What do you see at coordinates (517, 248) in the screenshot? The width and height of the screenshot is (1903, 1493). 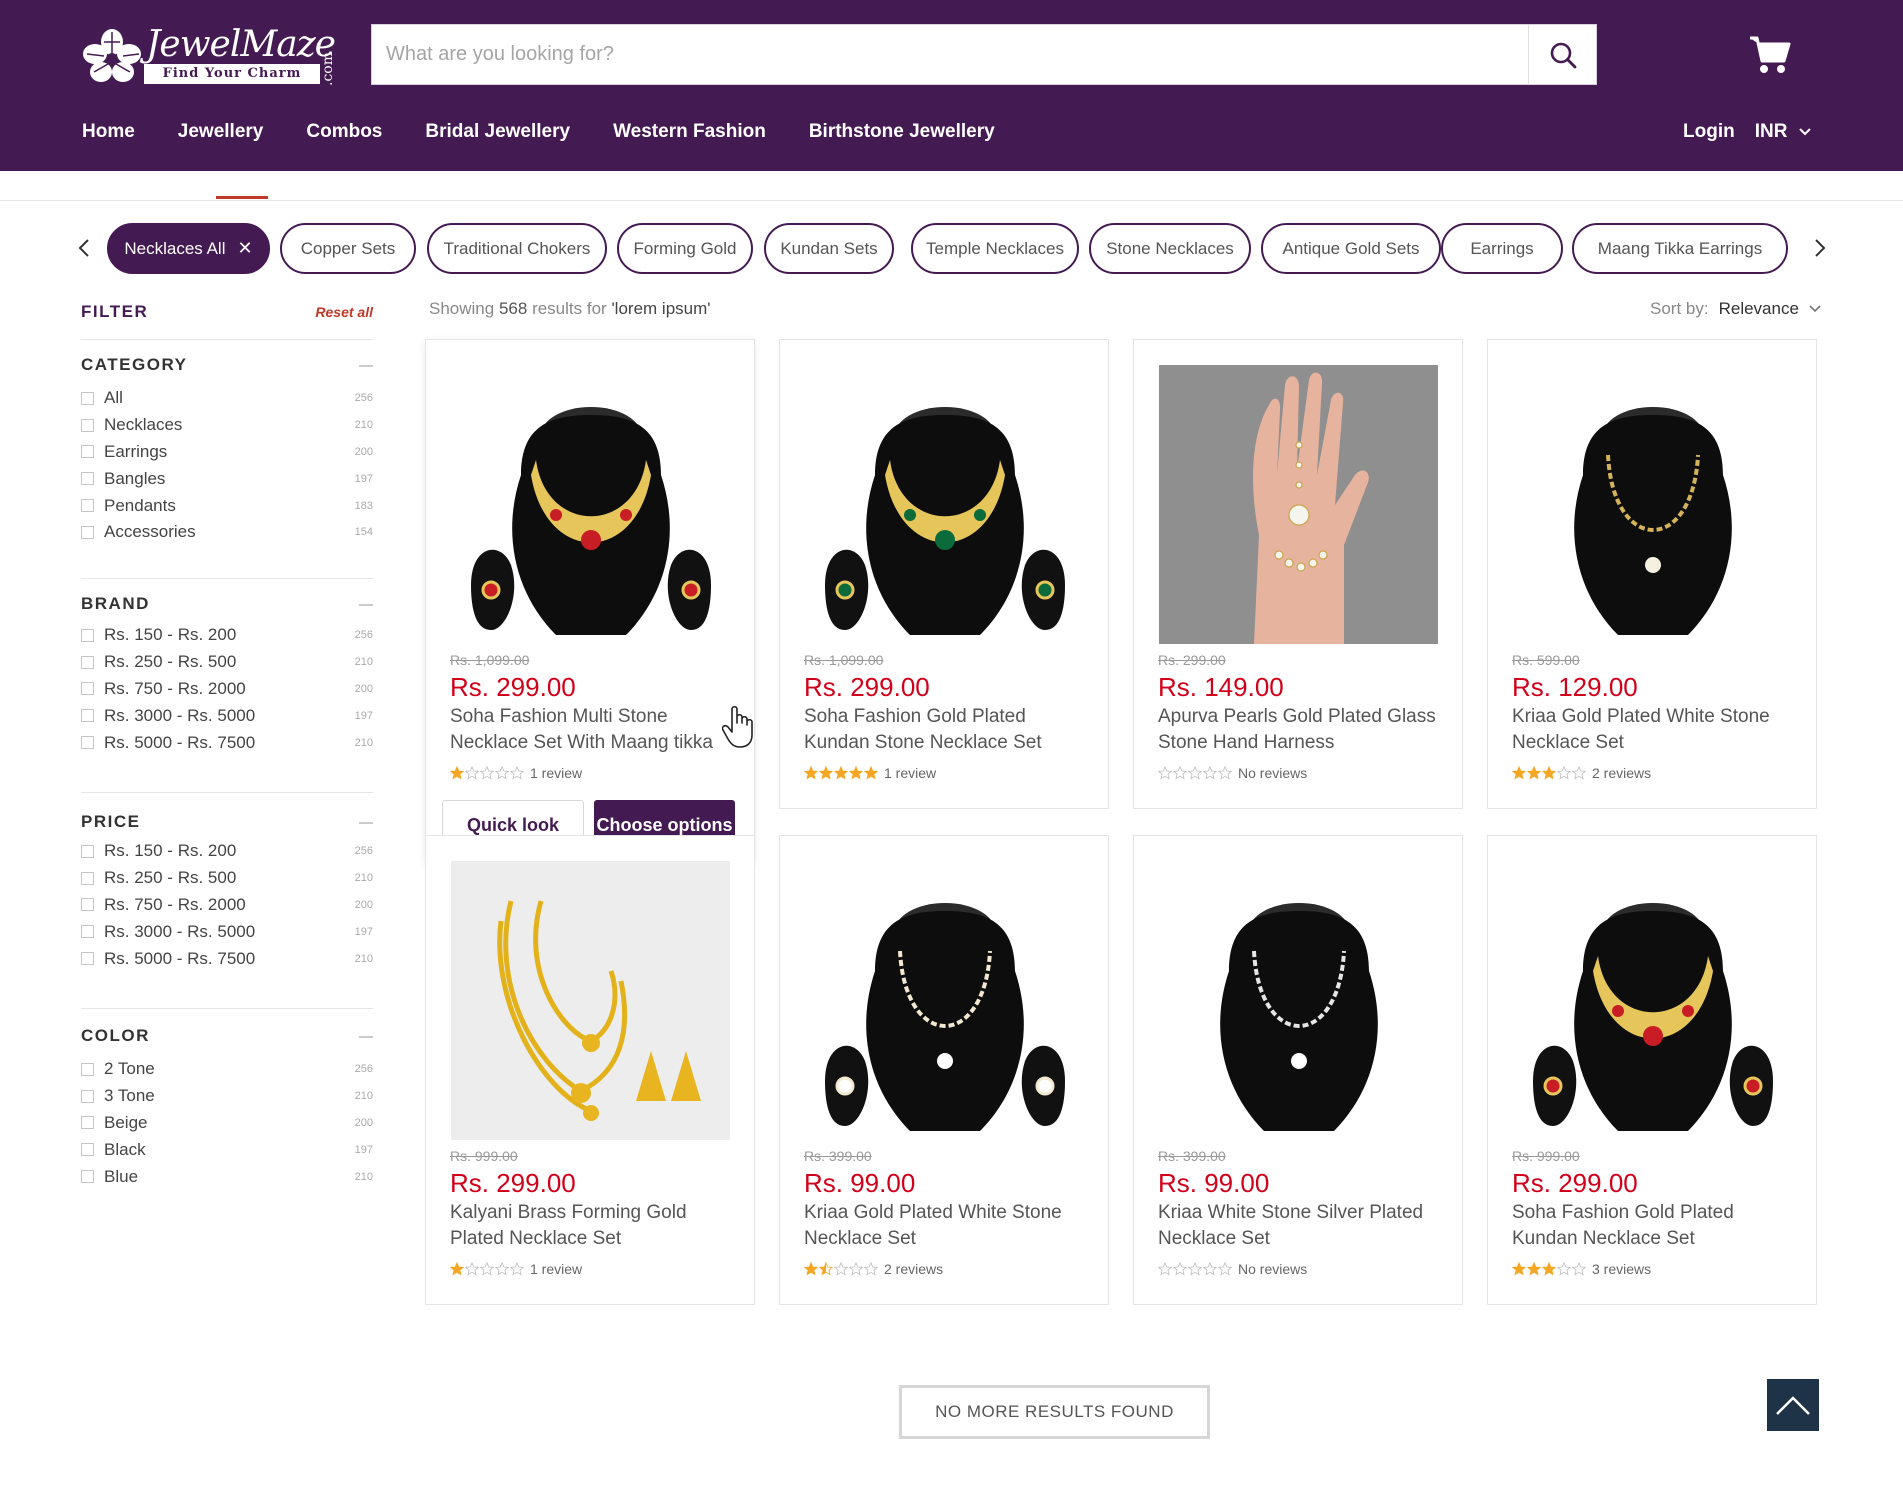 I see `chip-traditional-chokers: Traditional Chokers` at bounding box center [517, 248].